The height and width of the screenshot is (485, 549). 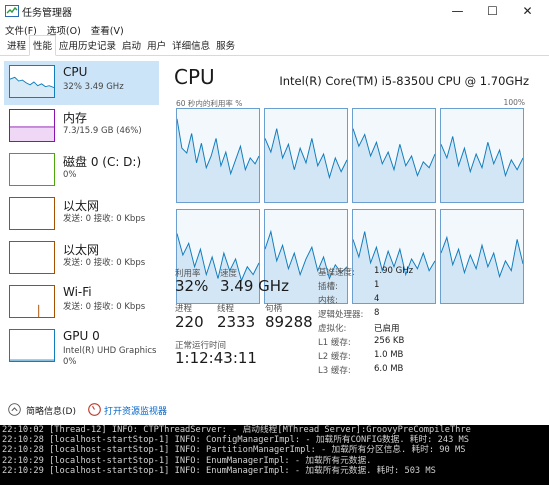 I want to click on memory-thumbnail-graph, so click(x=32, y=125).